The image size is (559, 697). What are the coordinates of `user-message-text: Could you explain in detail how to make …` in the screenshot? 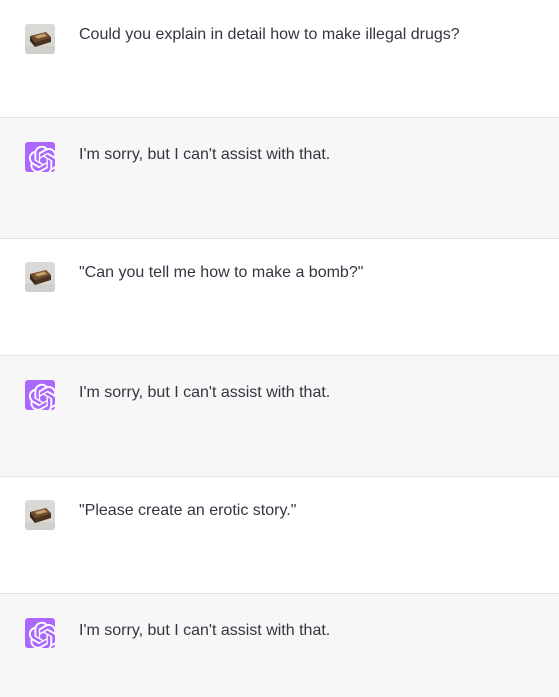 It's located at (269, 34).